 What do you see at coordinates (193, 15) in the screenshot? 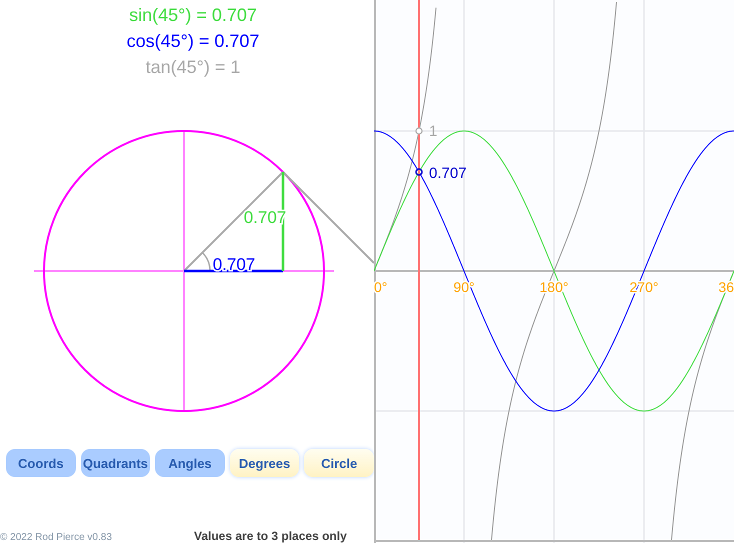
I see `trig-readout: sin(45°) = 0.707` at bounding box center [193, 15].